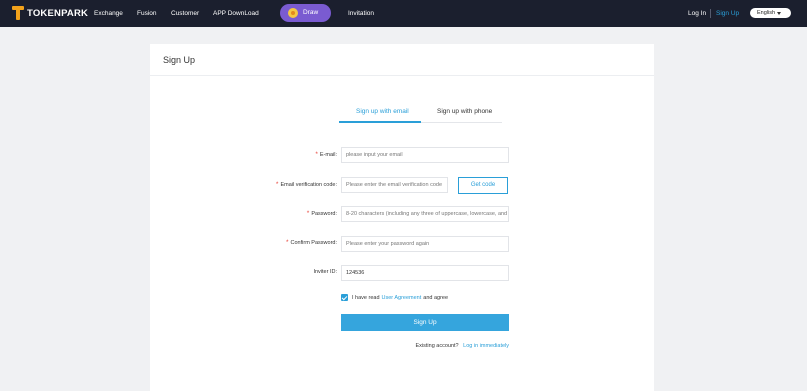 Image resolution: width=807 pixels, height=391 pixels. What do you see at coordinates (425, 273) in the screenshot?
I see `inviter-id-field: 124536` at bounding box center [425, 273].